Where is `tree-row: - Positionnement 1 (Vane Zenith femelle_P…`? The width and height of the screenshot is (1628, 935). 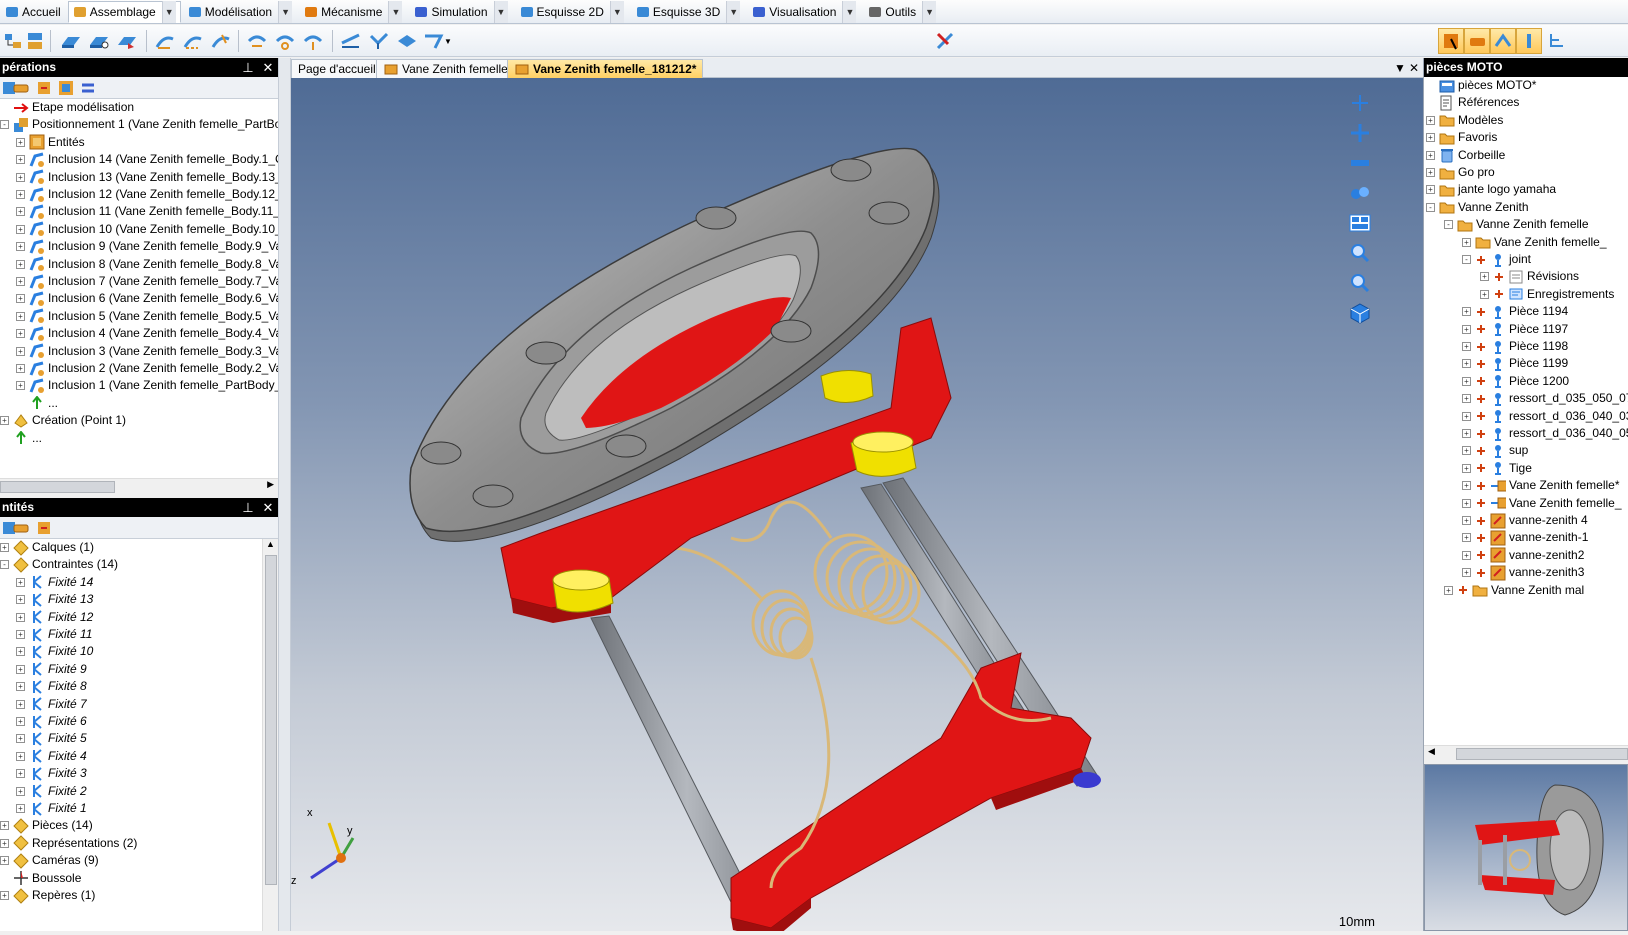
tree-row: - Positionnement 1 (Vane Zenith femelle_P… is located at coordinates (139, 124).